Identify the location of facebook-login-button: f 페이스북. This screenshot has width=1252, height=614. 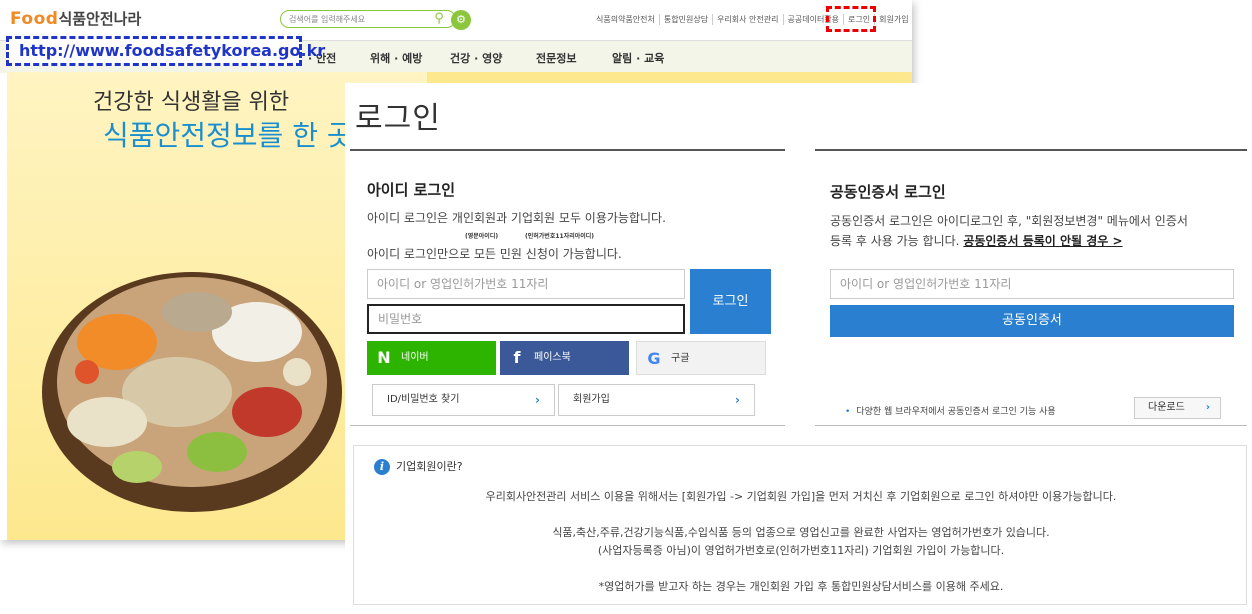
(564, 358).